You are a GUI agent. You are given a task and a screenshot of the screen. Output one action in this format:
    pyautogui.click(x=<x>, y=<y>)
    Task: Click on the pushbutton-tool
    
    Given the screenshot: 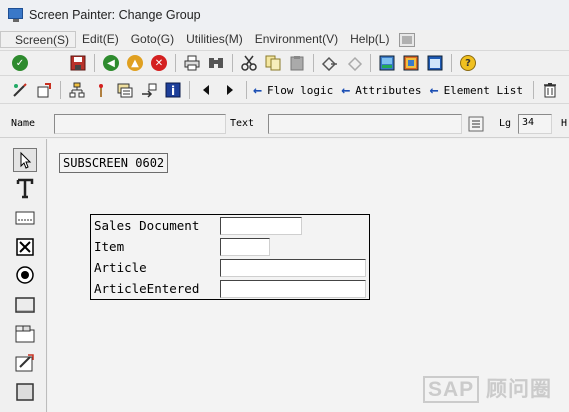 What is the action you would take?
    pyautogui.click(x=25, y=305)
    